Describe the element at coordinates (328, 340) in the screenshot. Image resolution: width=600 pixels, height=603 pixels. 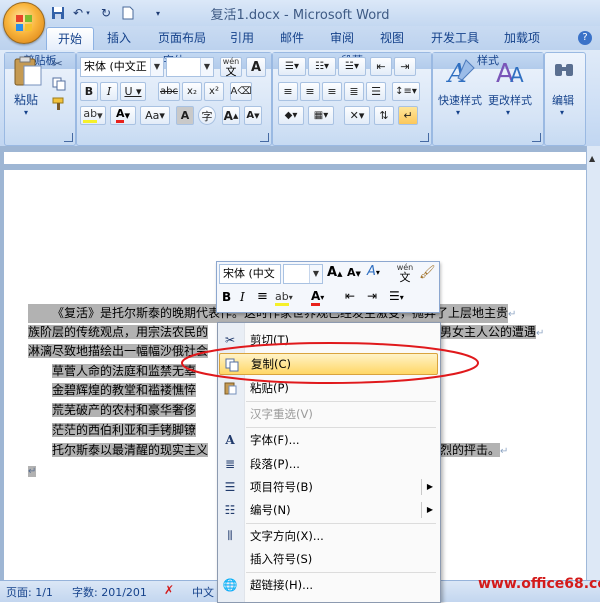
I see `menu-item-cut: ✂ 剪切(T)` at that location.